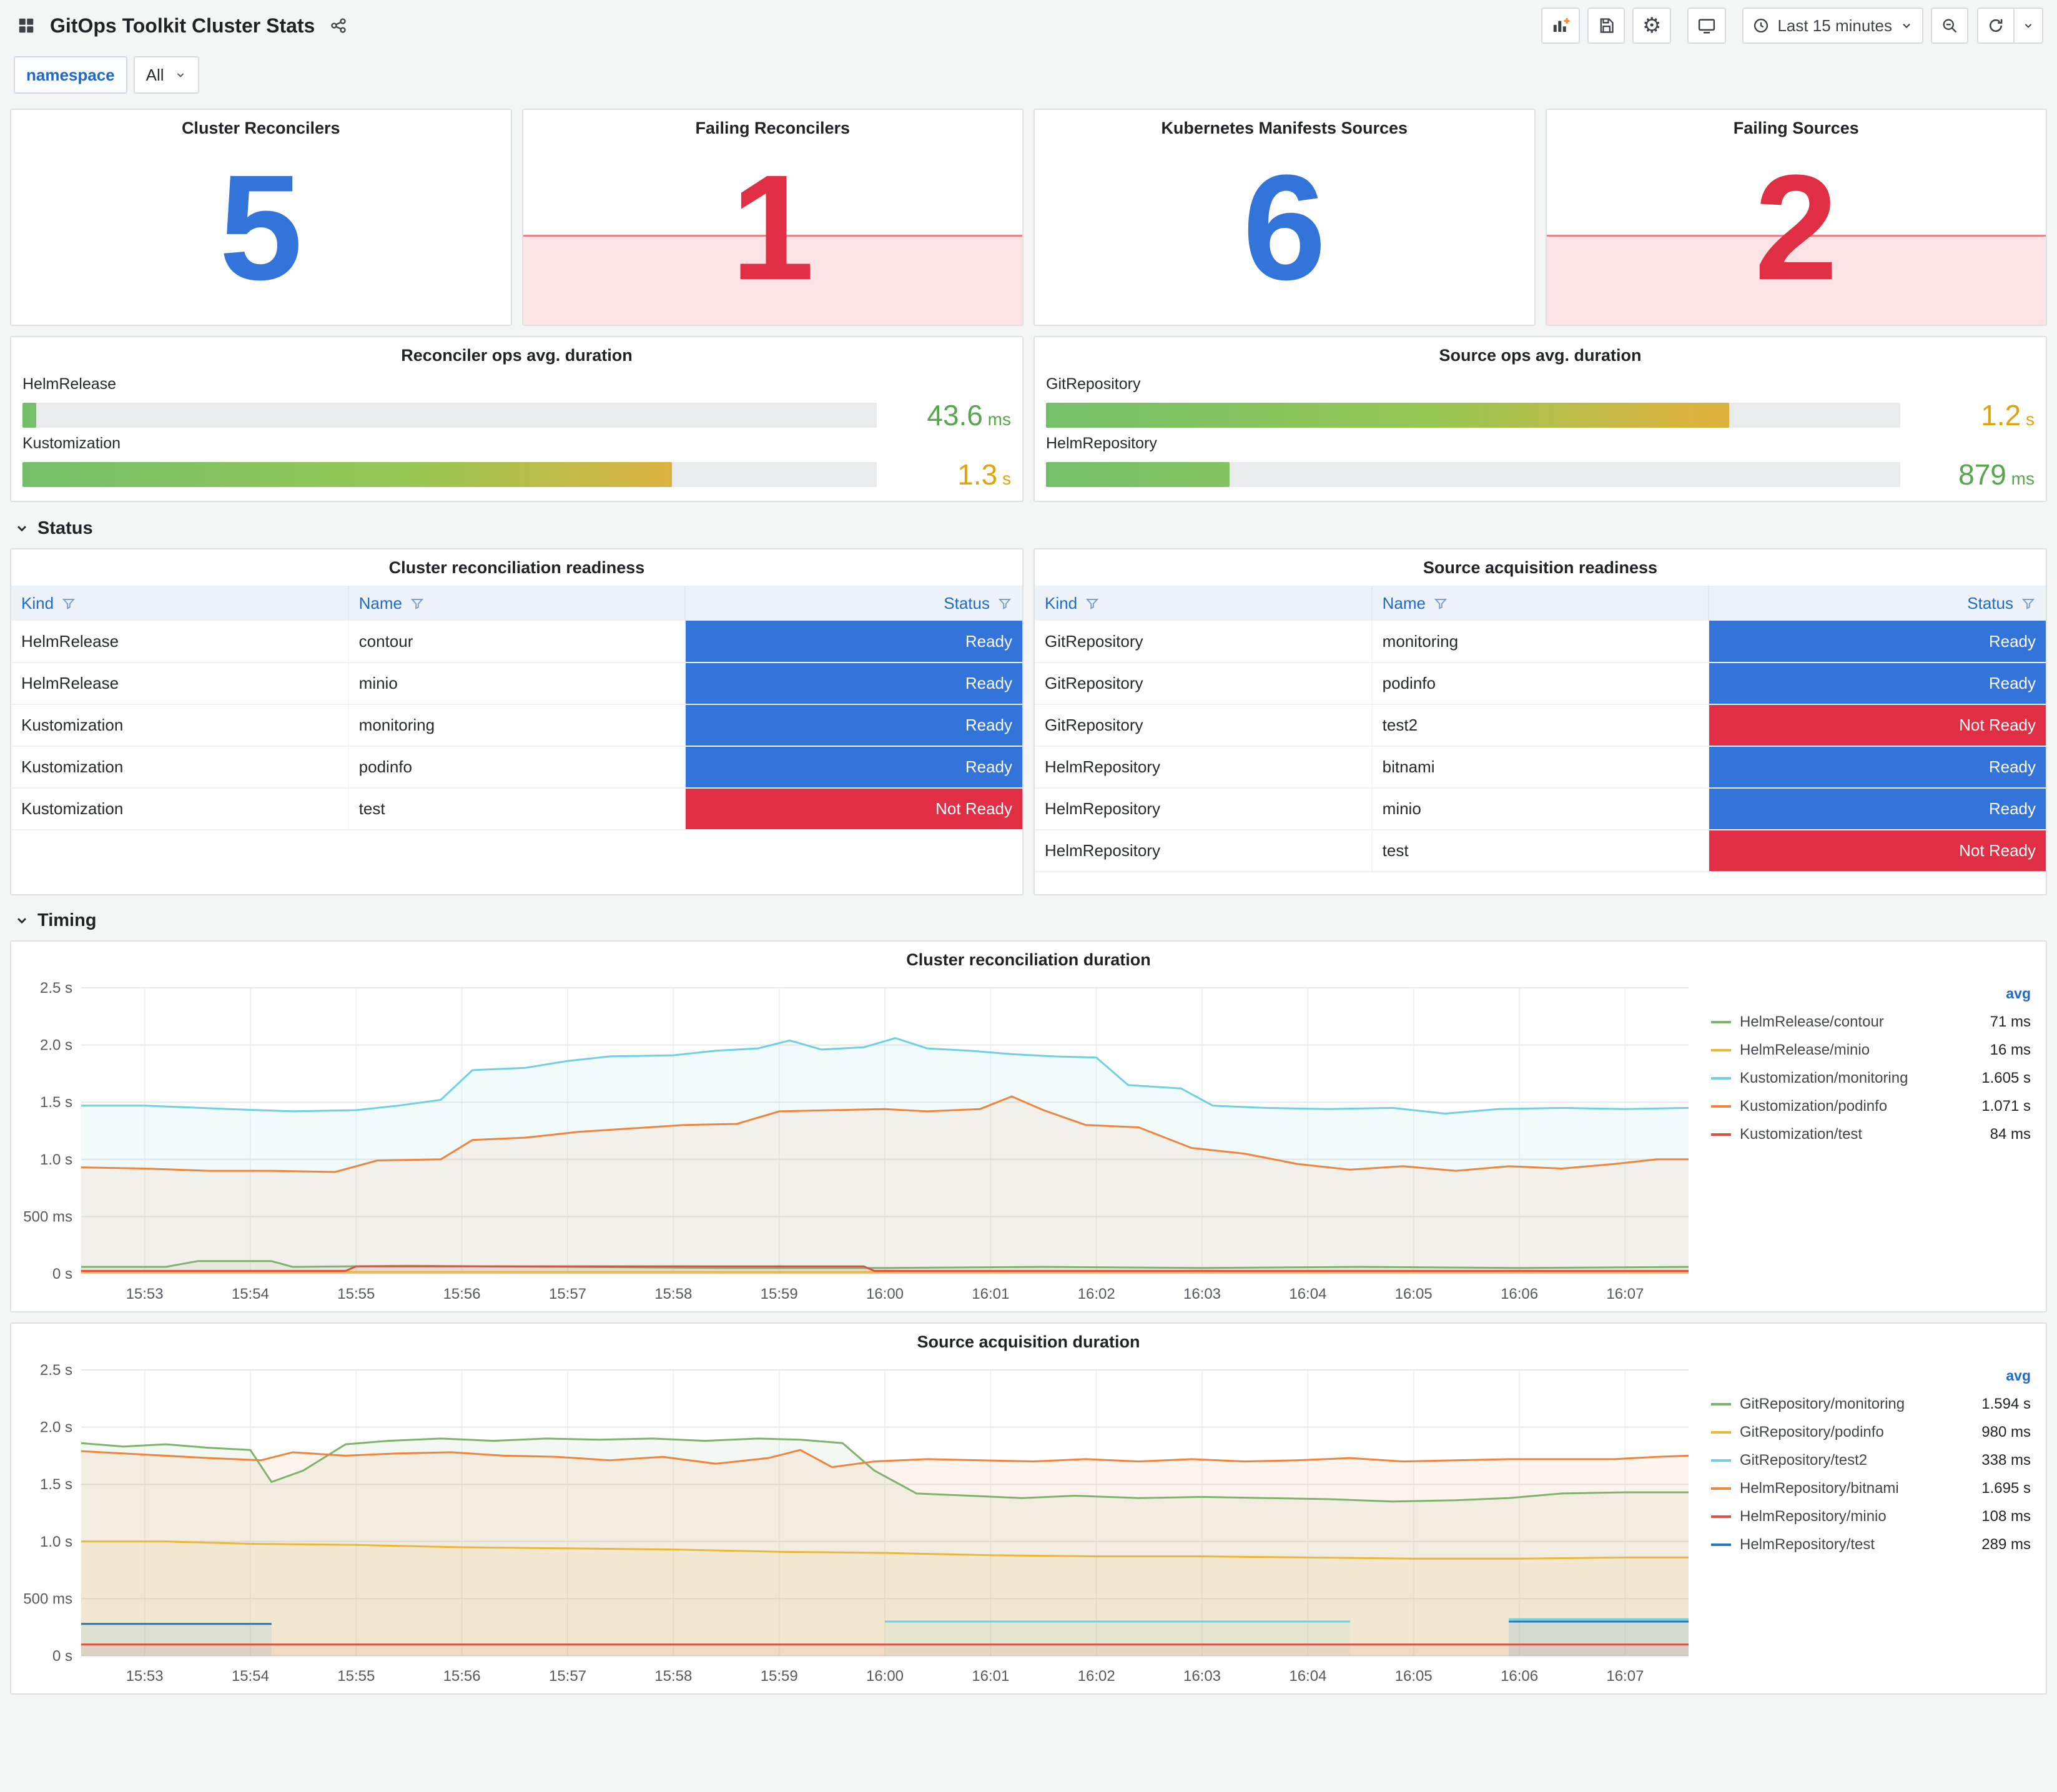 The width and height of the screenshot is (2057, 1792). I want to click on gear-icon: ⚙, so click(1652, 25).